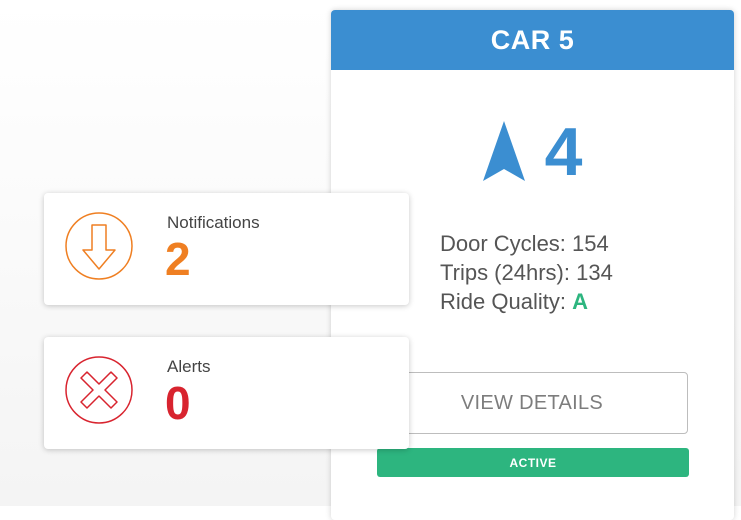  Describe the element at coordinates (213, 222) in the screenshot. I see `notifications-label: Notifications` at that location.